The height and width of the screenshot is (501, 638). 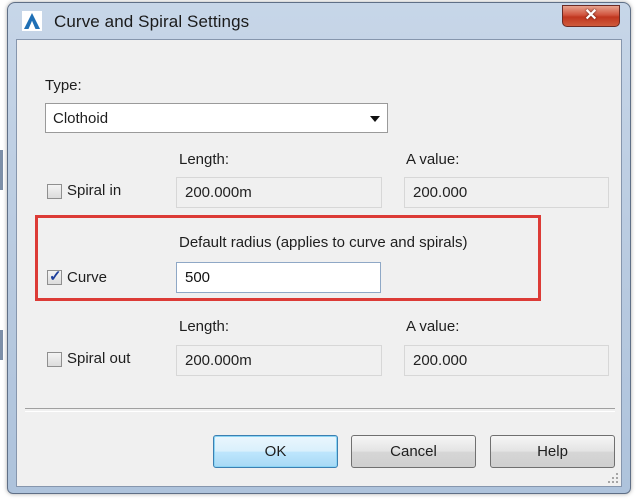 What do you see at coordinates (279, 360) in the screenshot?
I see `spiral-out-length-field: 200.000m` at bounding box center [279, 360].